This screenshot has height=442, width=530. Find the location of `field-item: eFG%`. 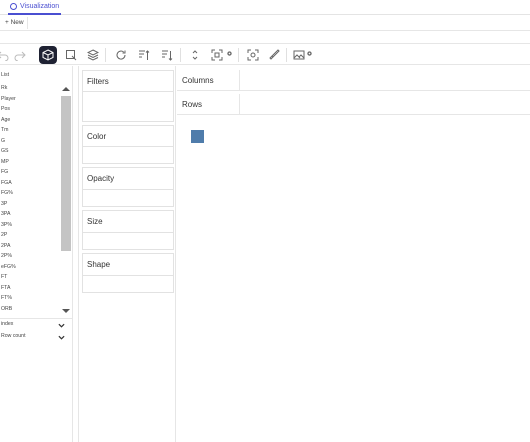

field-item: eFG% is located at coordinates (8, 267).